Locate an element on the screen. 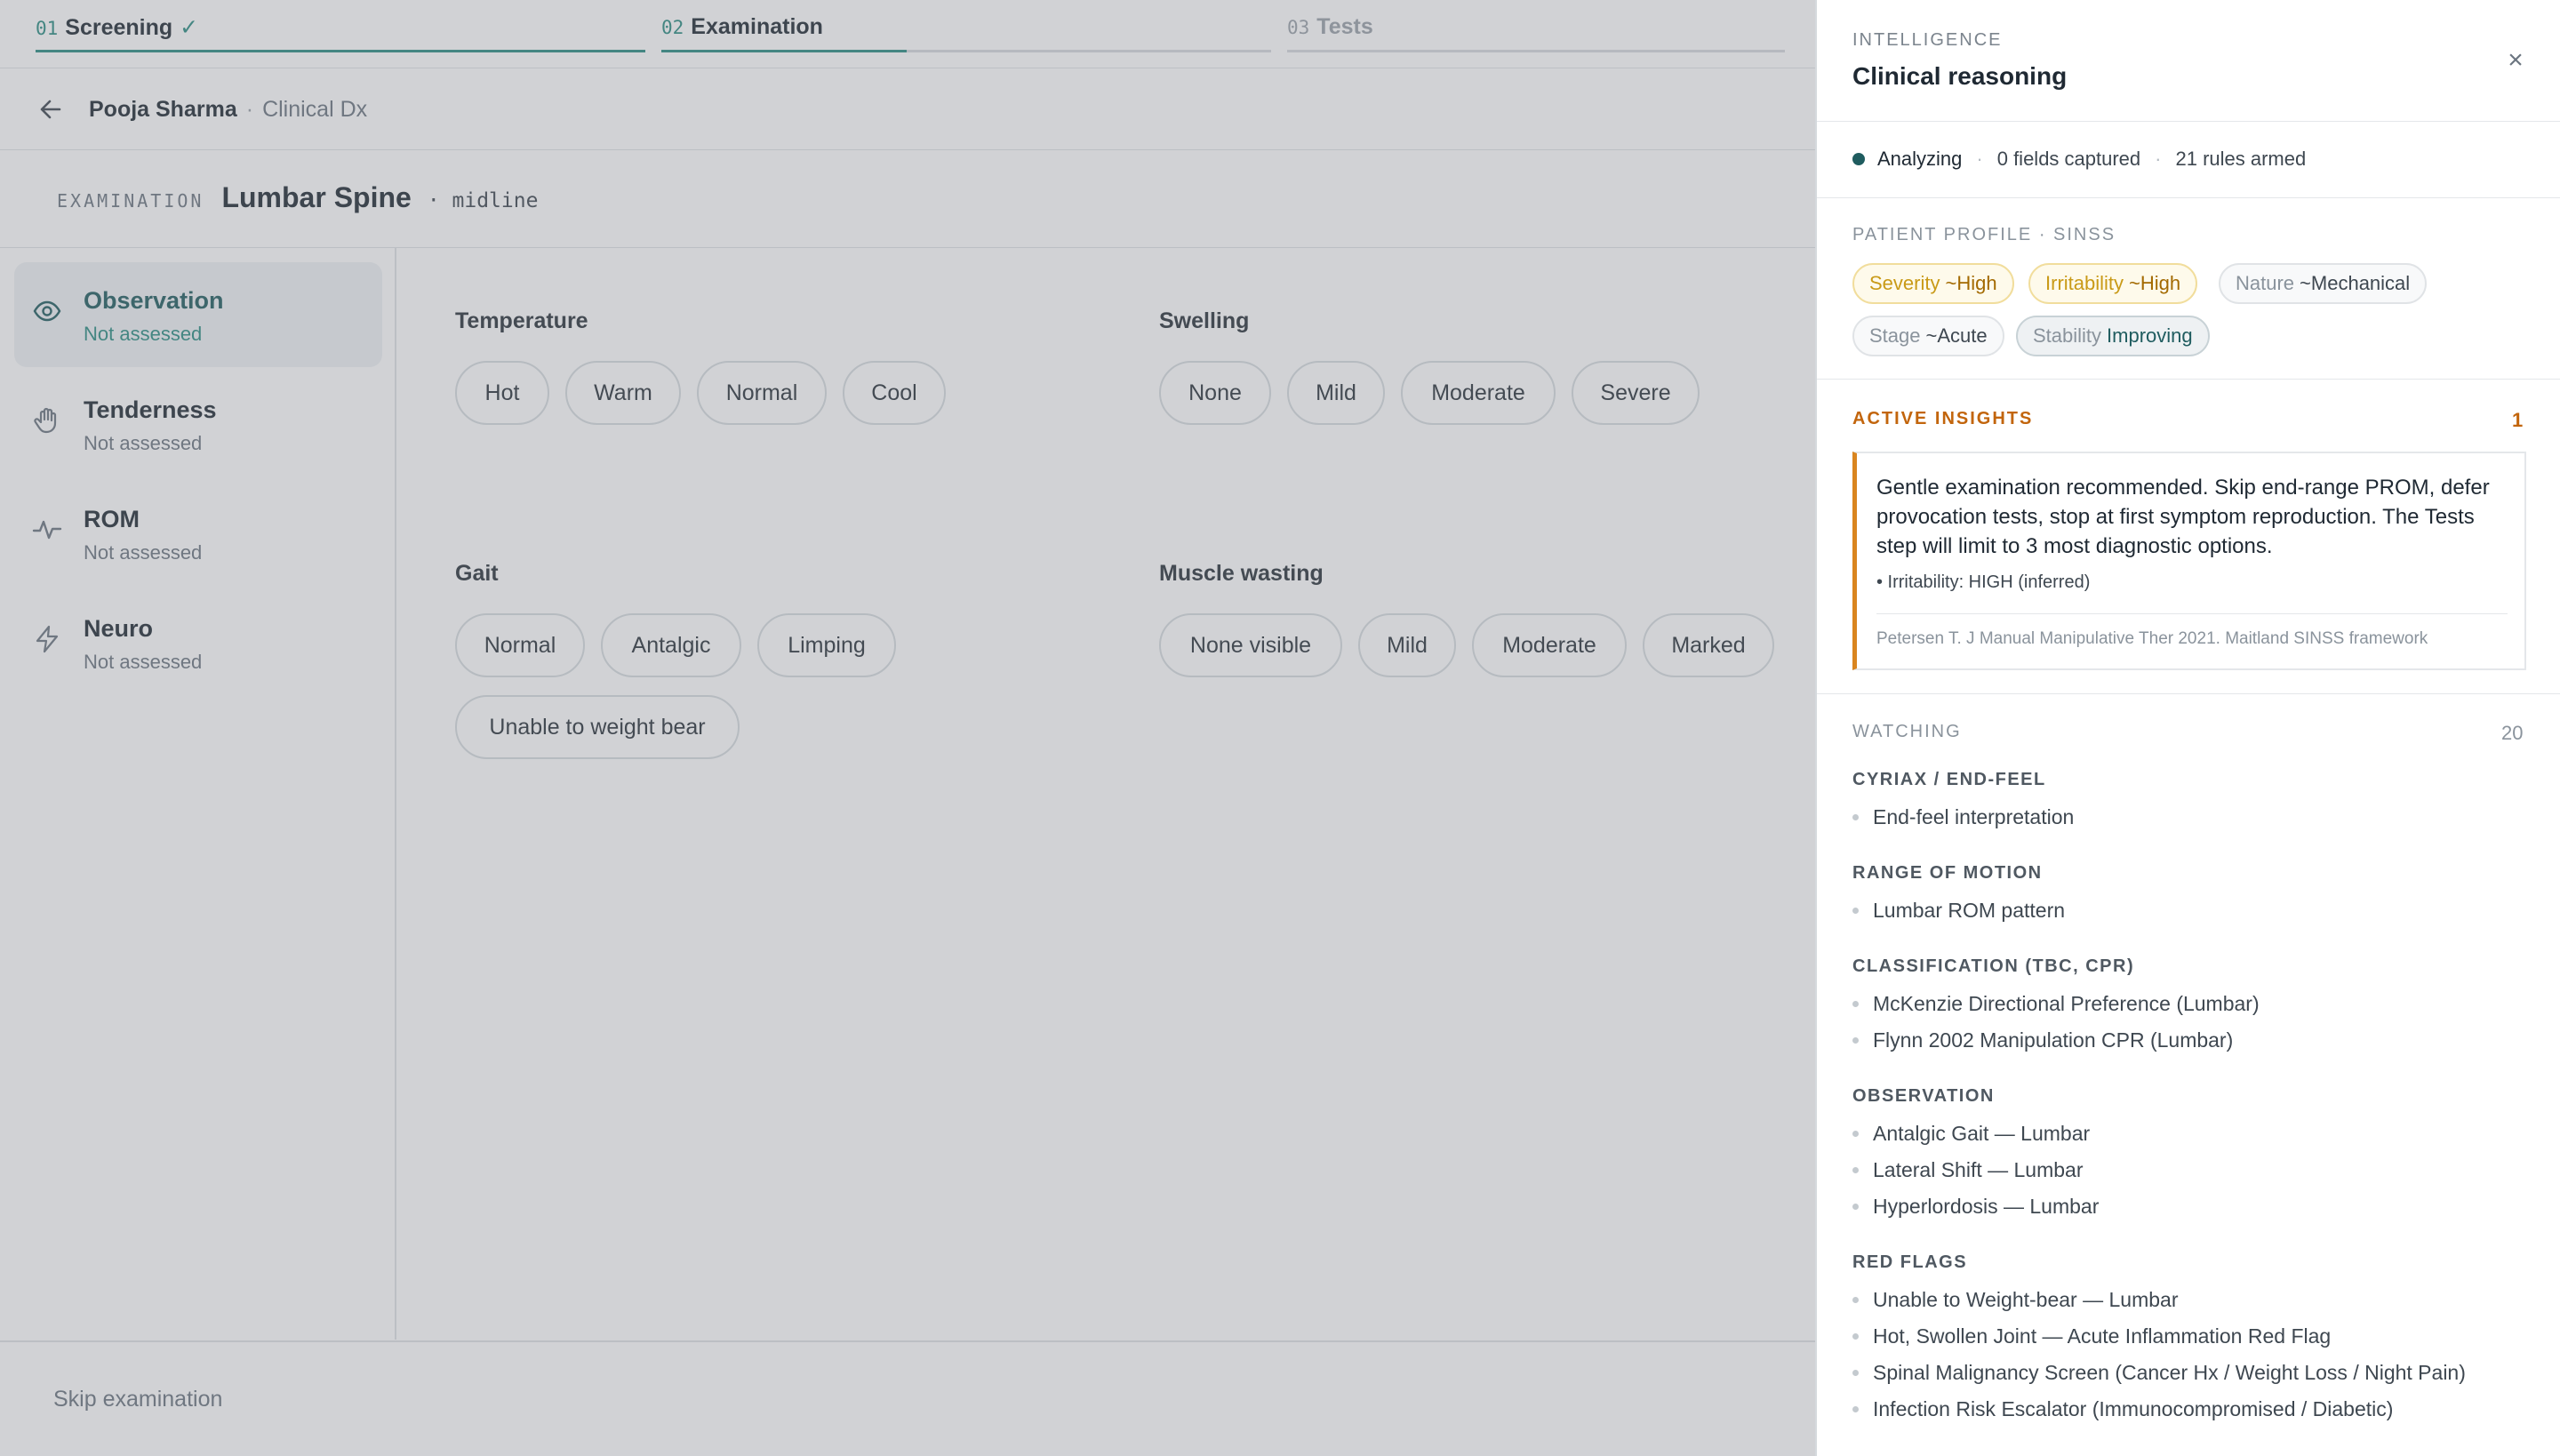 The height and width of the screenshot is (1456, 2560). option-chip: None is located at coordinates (1215, 393).